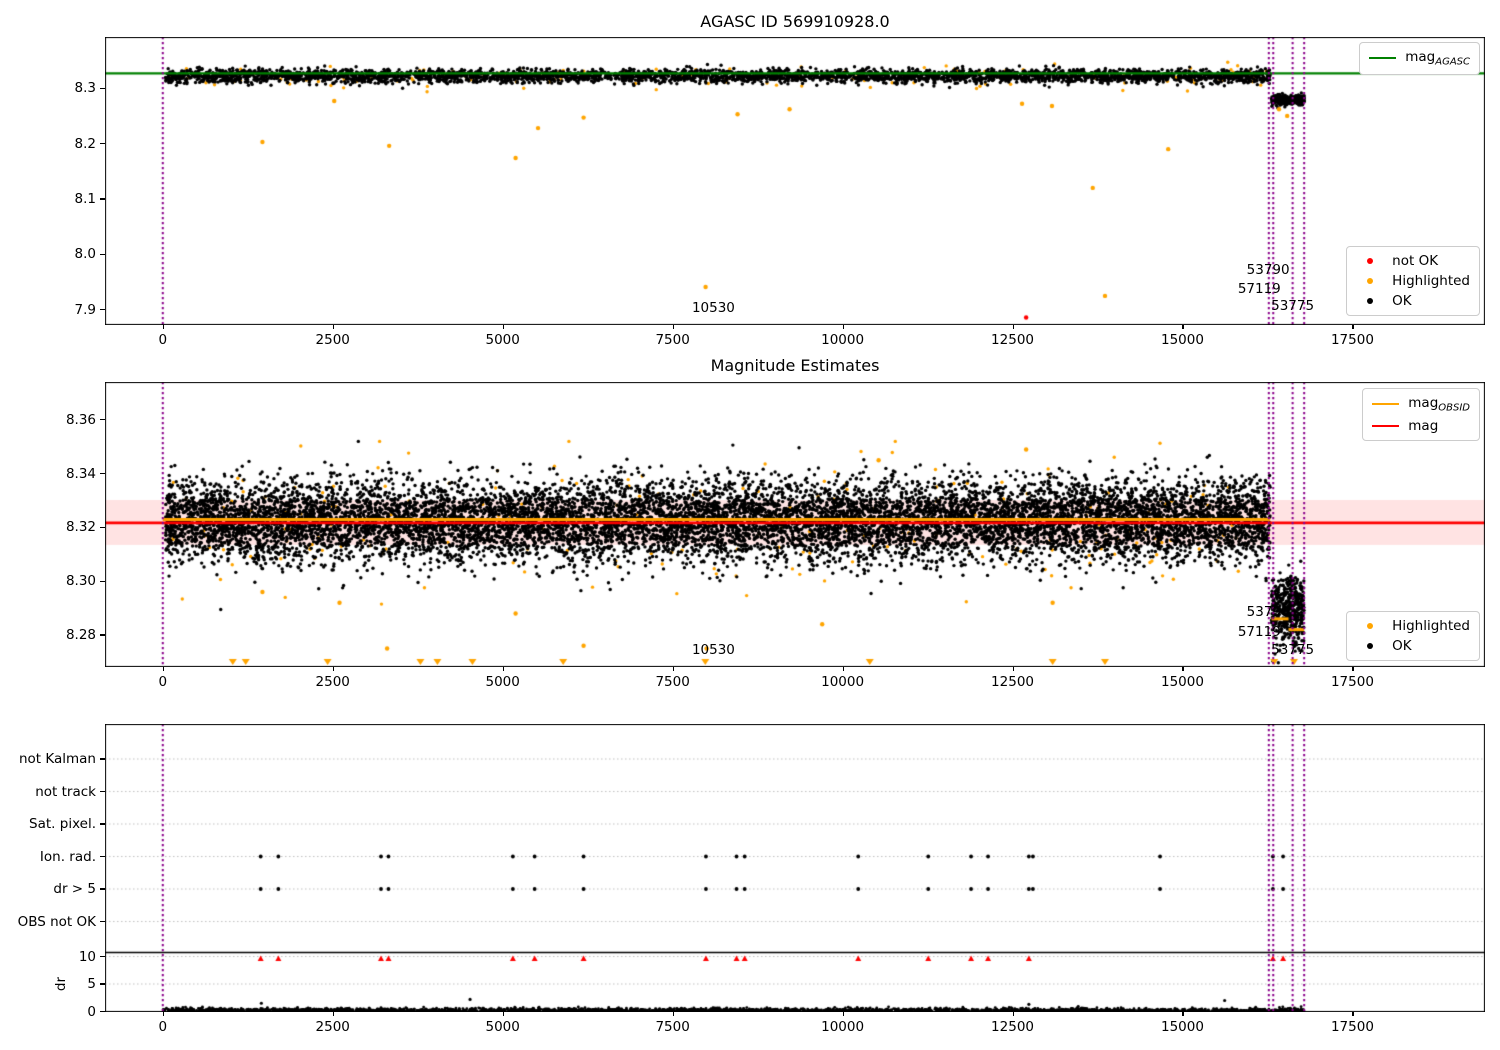 This screenshot has width=1500, height=1050. Describe the element at coordinates (1423, 425) in the screenshot. I see `legend-label: mag` at that location.